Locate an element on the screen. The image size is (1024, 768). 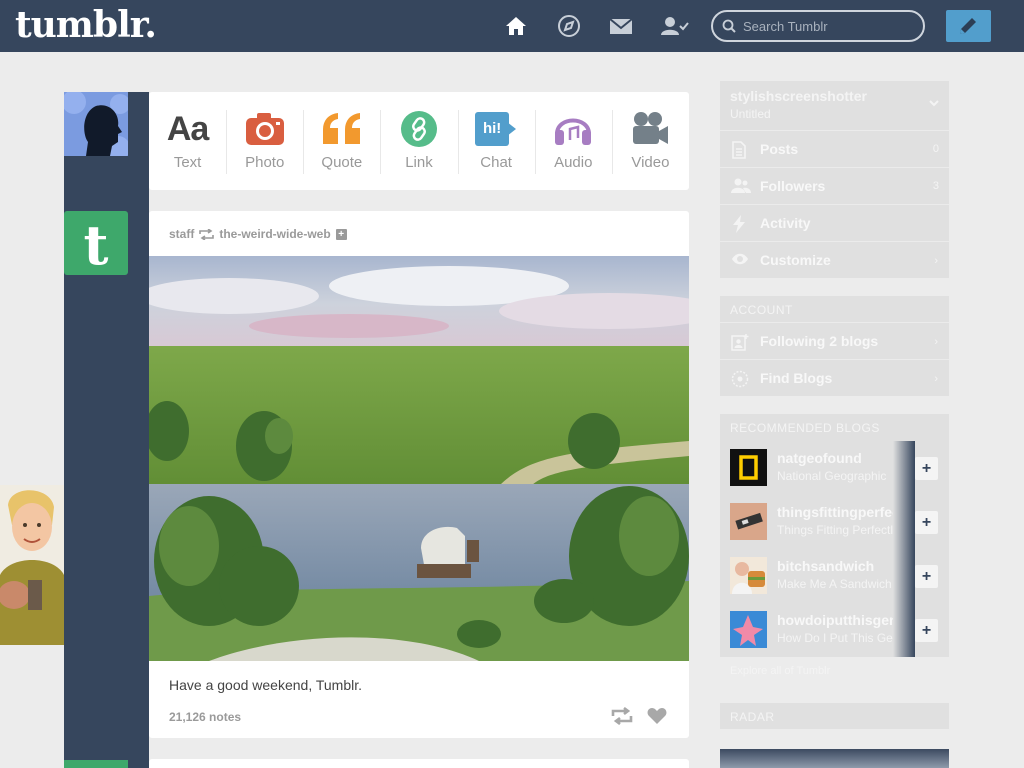
activity-icon is located at coordinates (739, 224).